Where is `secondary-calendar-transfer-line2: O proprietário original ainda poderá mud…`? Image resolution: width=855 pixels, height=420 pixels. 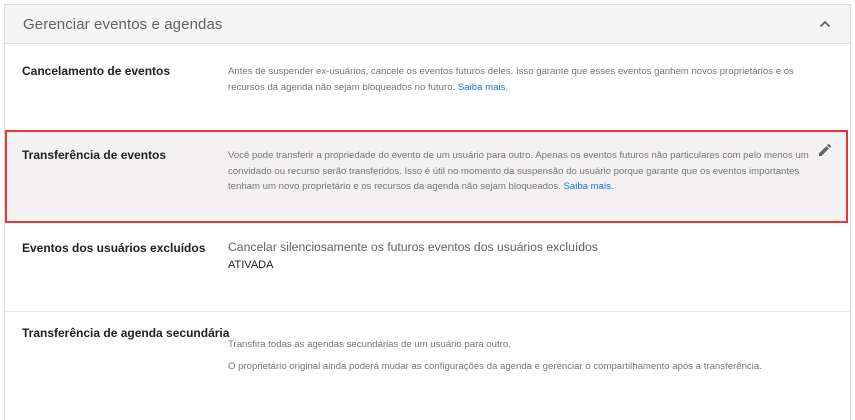 secondary-calendar-transfer-line2: O proprietário original ainda poderá mud… is located at coordinates (495, 366).